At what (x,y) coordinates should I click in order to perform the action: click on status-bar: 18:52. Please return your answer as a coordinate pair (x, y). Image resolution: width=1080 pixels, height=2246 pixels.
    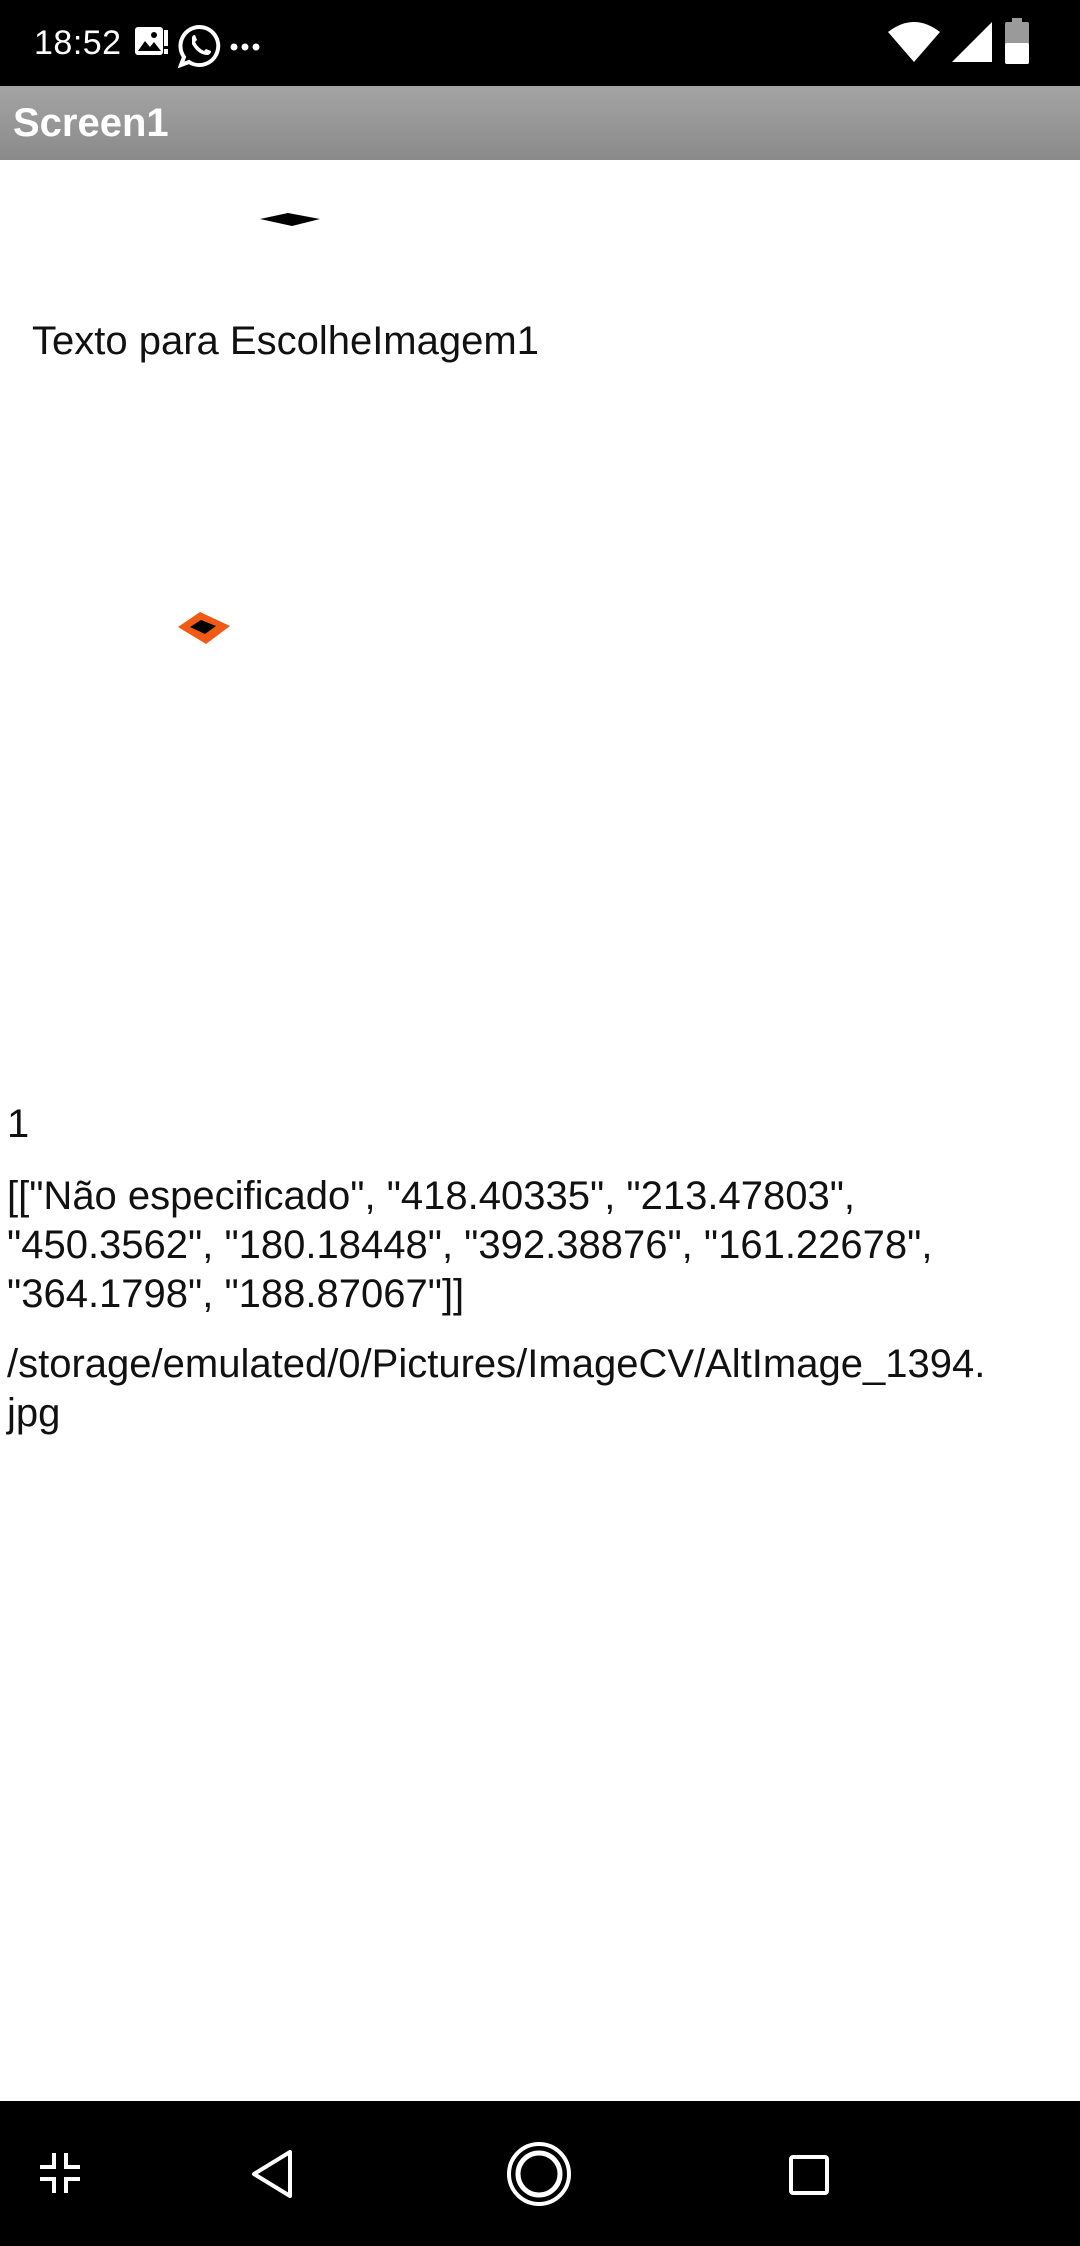
    Looking at the image, I should click on (540, 43).